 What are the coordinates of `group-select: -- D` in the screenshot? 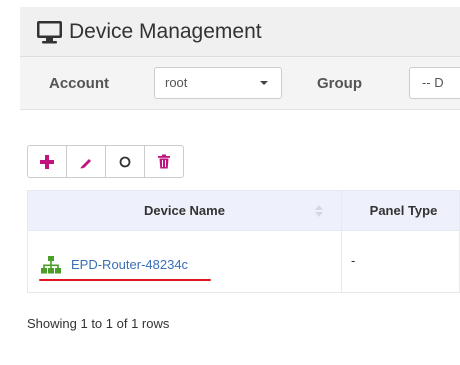 It's located at (434, 83).